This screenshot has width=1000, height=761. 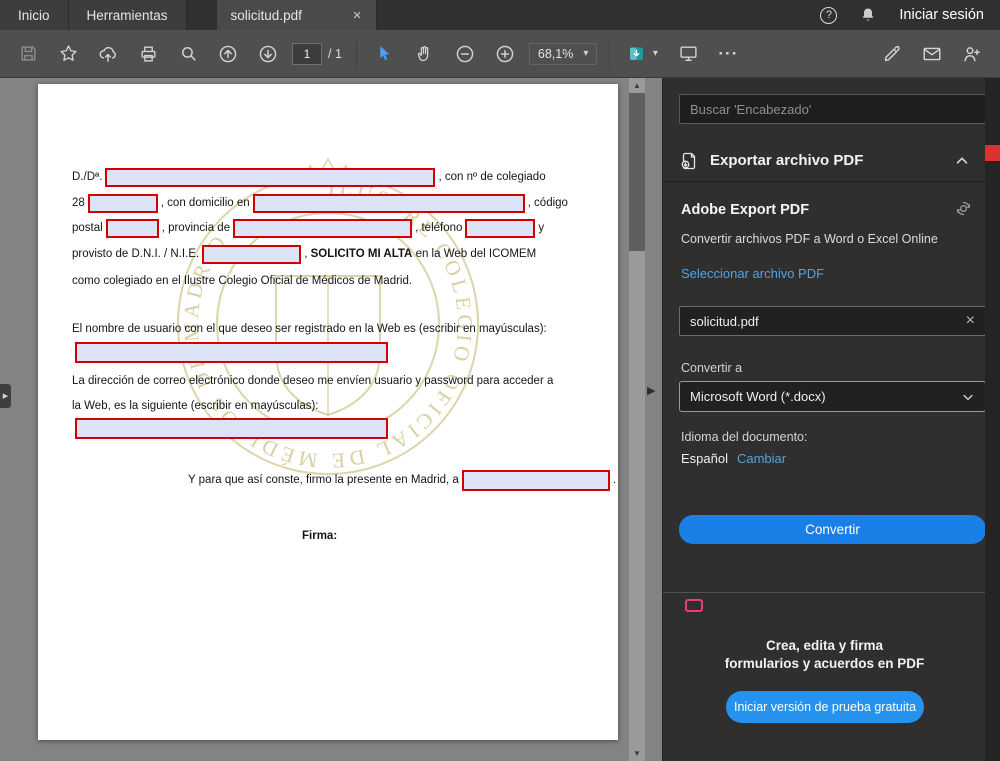 What do you see at coordinates (132, 228) in the screenshot?
I see `field-codigo-postal` at bounding box center [132, 228].